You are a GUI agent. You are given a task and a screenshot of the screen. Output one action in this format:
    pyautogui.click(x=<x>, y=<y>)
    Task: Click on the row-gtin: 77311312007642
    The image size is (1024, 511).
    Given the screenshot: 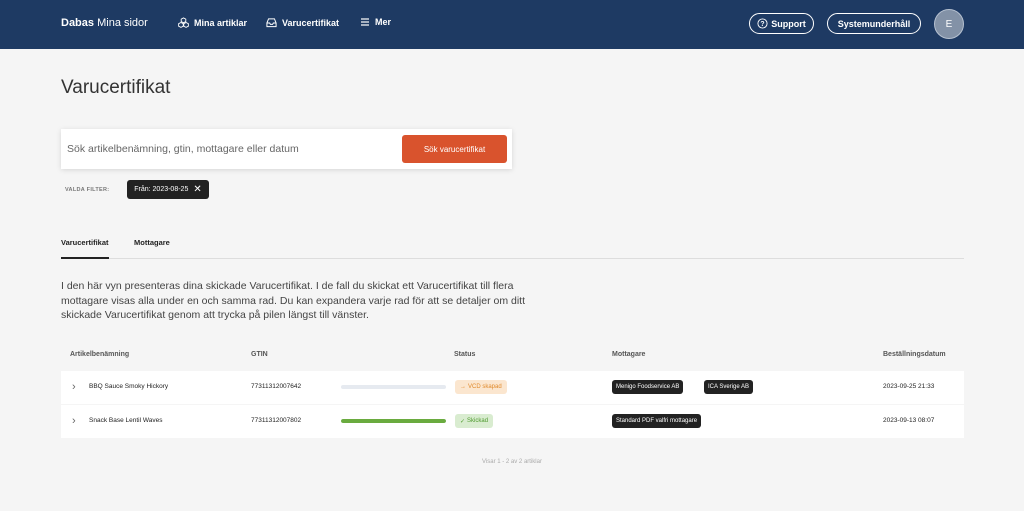 What is the action you would take?
    pyautogui.click(x=276, y=386)
    